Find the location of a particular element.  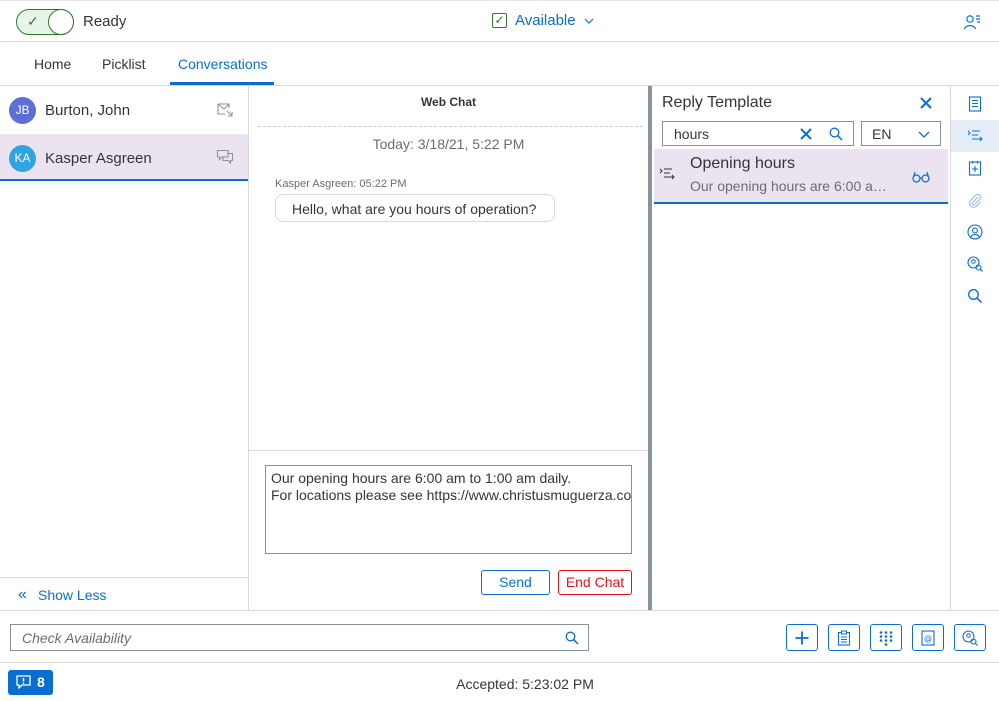

availability-label: Available is located at coordinates (545, 20).